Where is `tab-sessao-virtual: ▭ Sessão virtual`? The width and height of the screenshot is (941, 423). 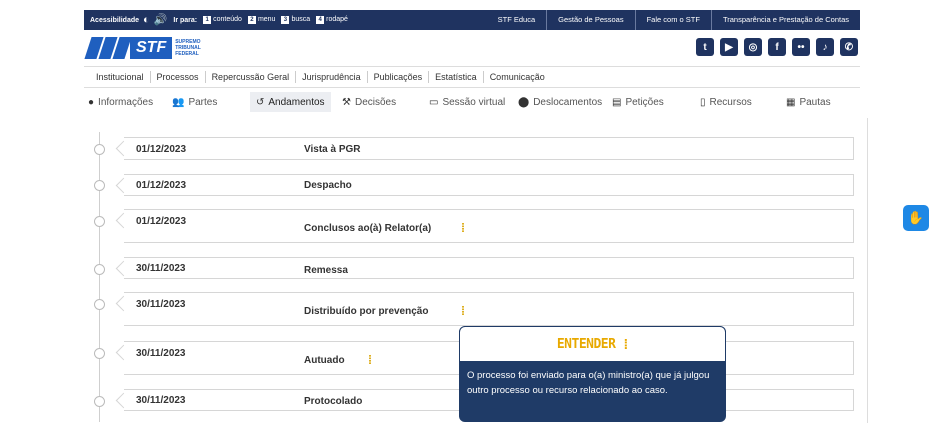
tab-sessao-virtual: ▭ Sessão virtual is located at coordinates (467, 102).